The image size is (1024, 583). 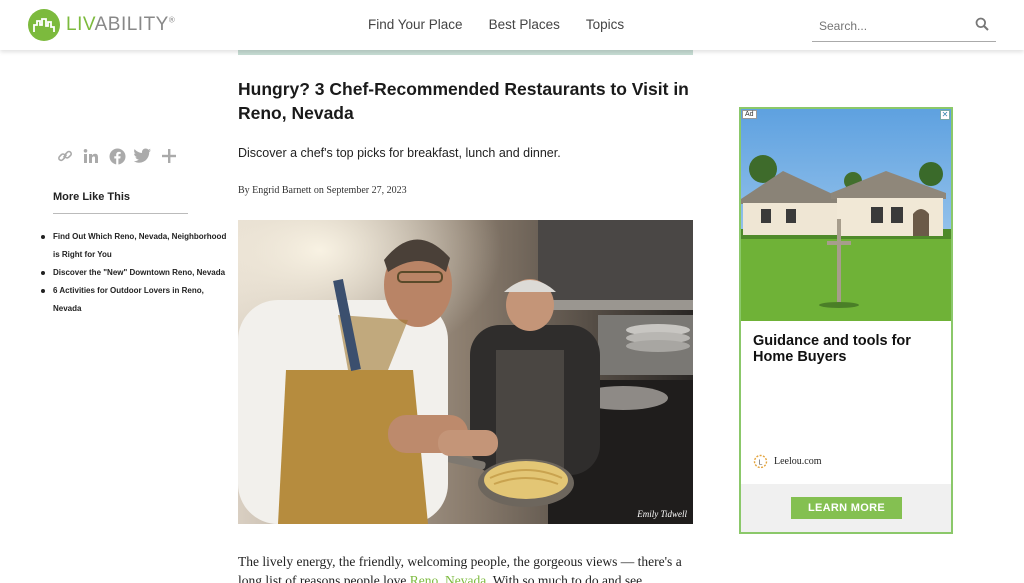 What do you see at coordinates (848, 349) in the screenshot?
I see `ad-headline: Guidance and tools for Home Buyers` at bounding box center [848, 349].